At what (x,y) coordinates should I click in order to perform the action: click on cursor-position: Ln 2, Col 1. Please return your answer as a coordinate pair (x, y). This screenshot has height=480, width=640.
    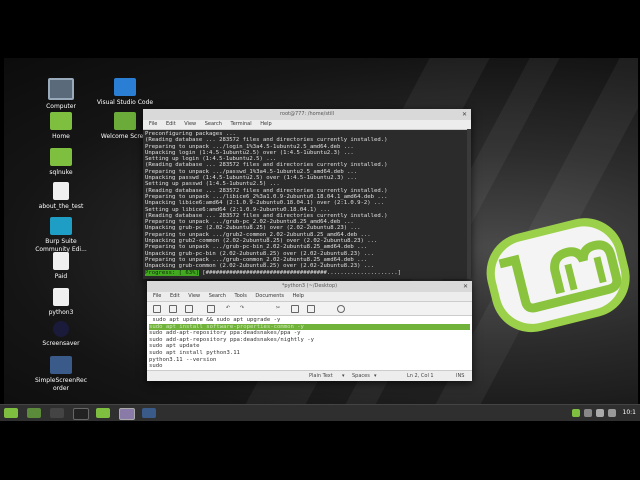
    Looking at the image, I should click on (420, 376).